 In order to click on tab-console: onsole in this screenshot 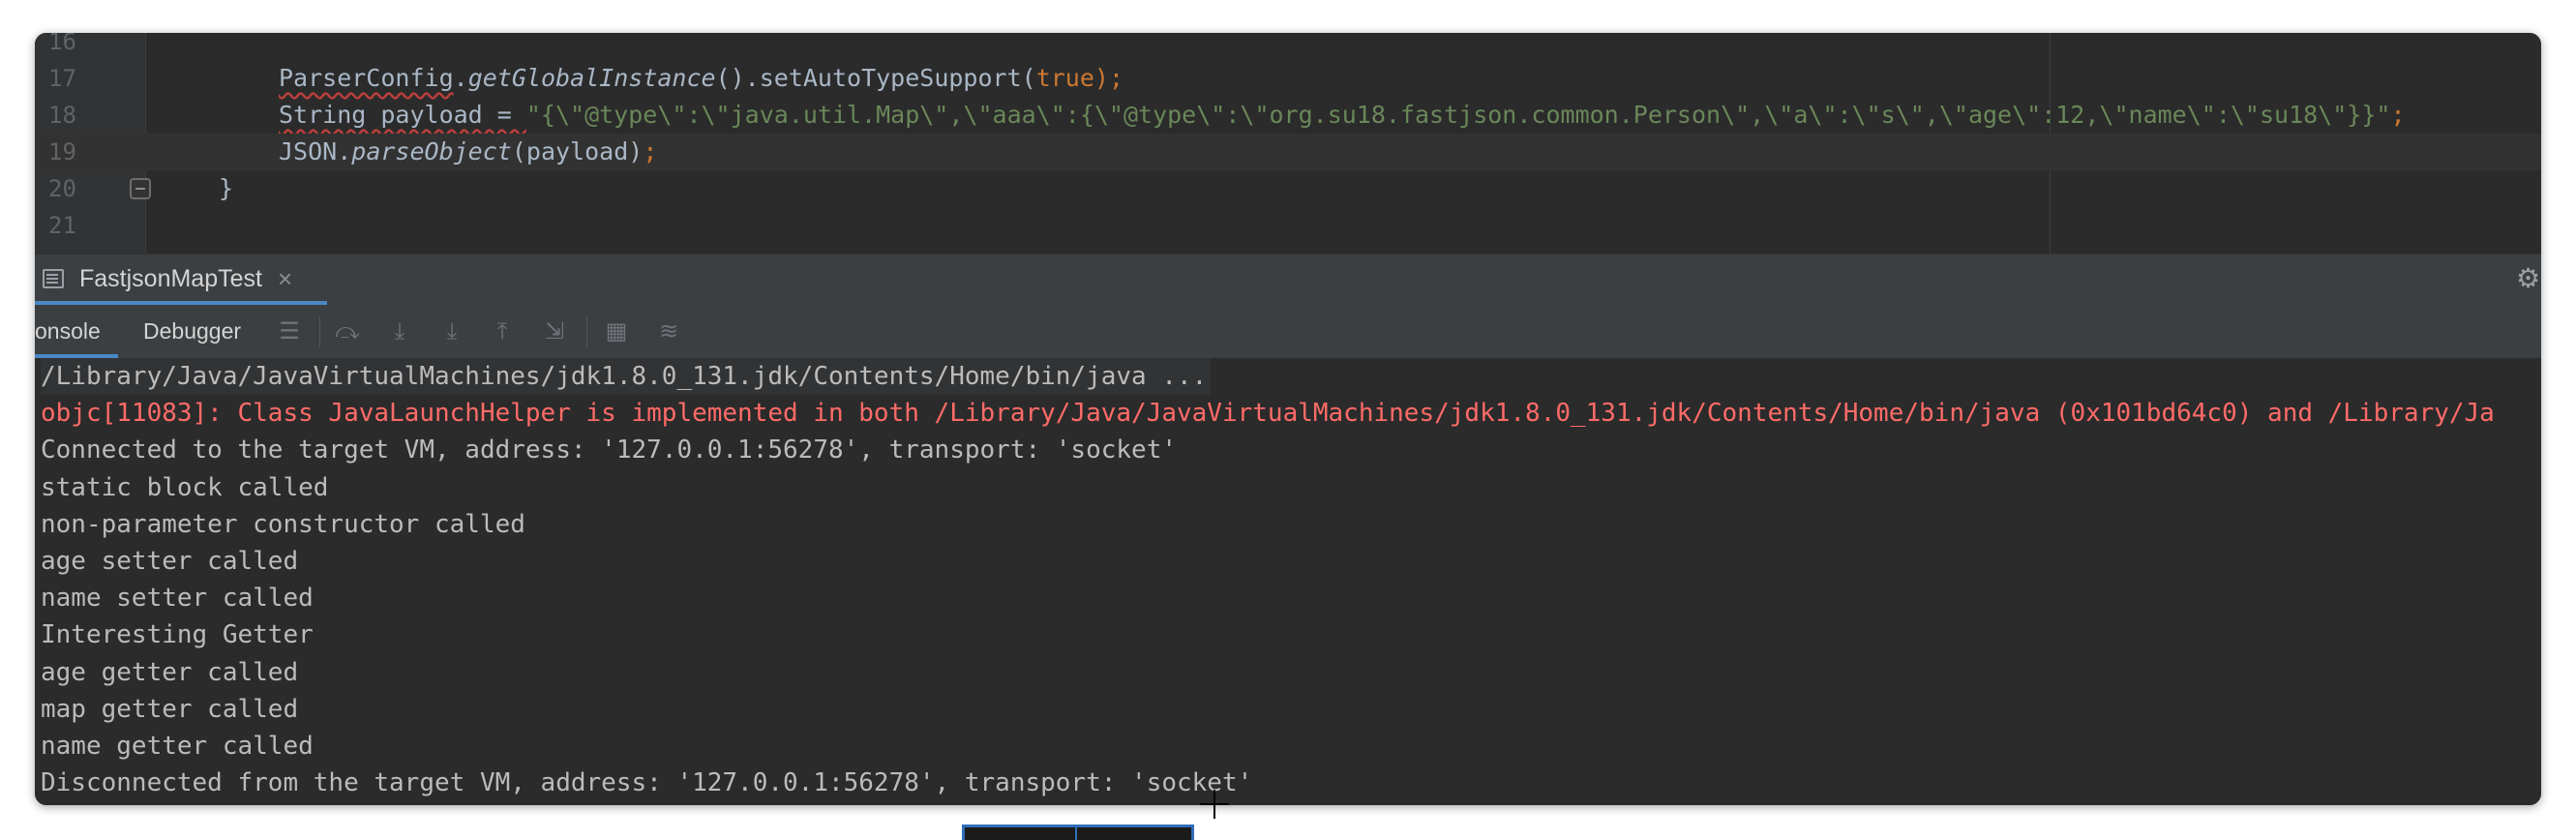, I will do `click(76, 331)`.